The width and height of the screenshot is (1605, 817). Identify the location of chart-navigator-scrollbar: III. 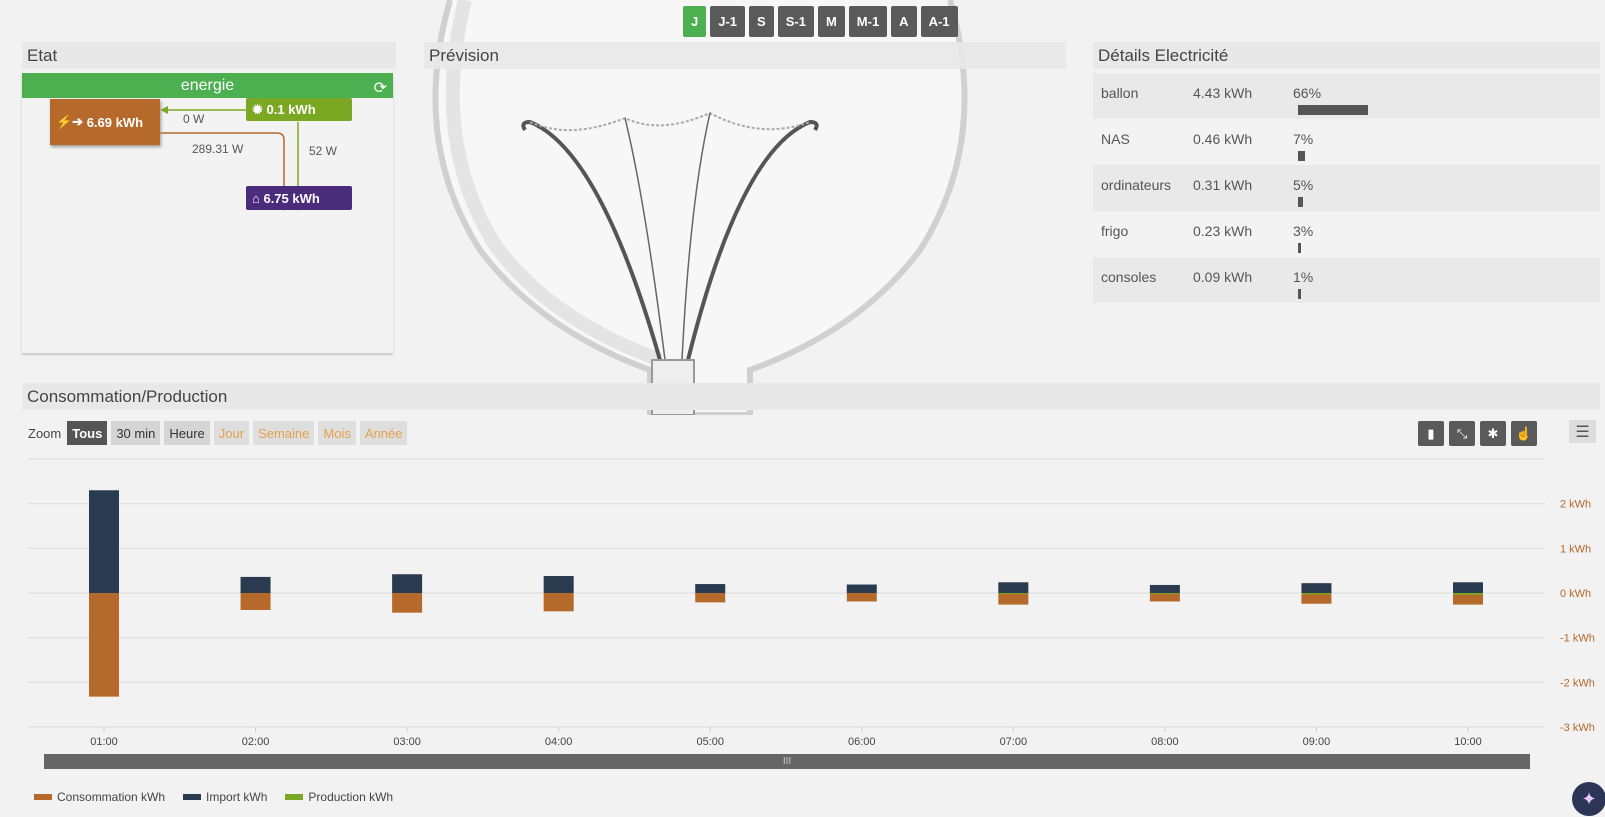
(787, 761).